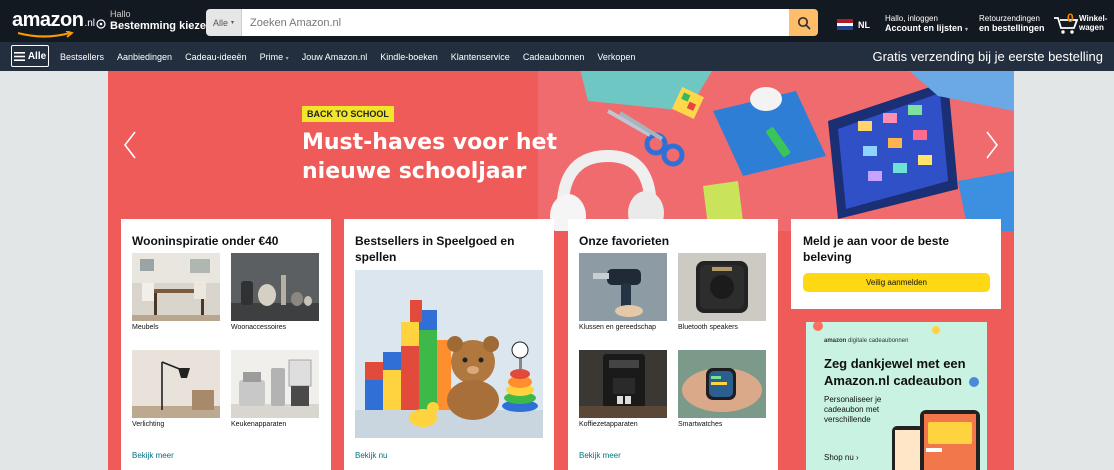  Describe the element at coordinates (409, 57) in the screenshot. I see `nav-link-kindle: Kindle-boeken` at that location.